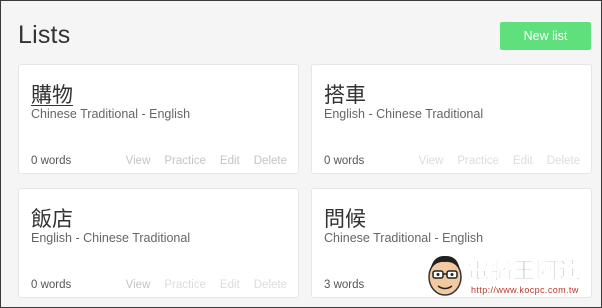 The image size is (602, 308). What do you see at coordinates (545, 36) in the screenshot?
I see `new-list-button: New list` at bounding box center [545, 36].